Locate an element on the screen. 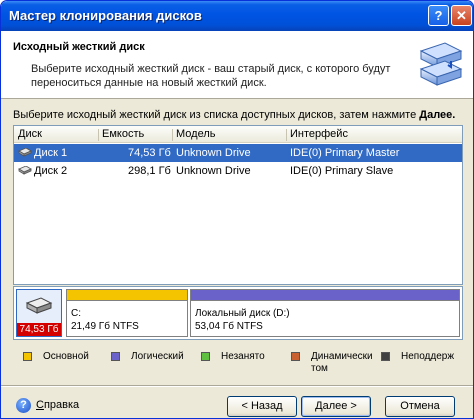 Image resolution: width=474 pixels, height=419 pixels. selected-disk-tile: 74,53 Гб is located at coordinates (39, 313).